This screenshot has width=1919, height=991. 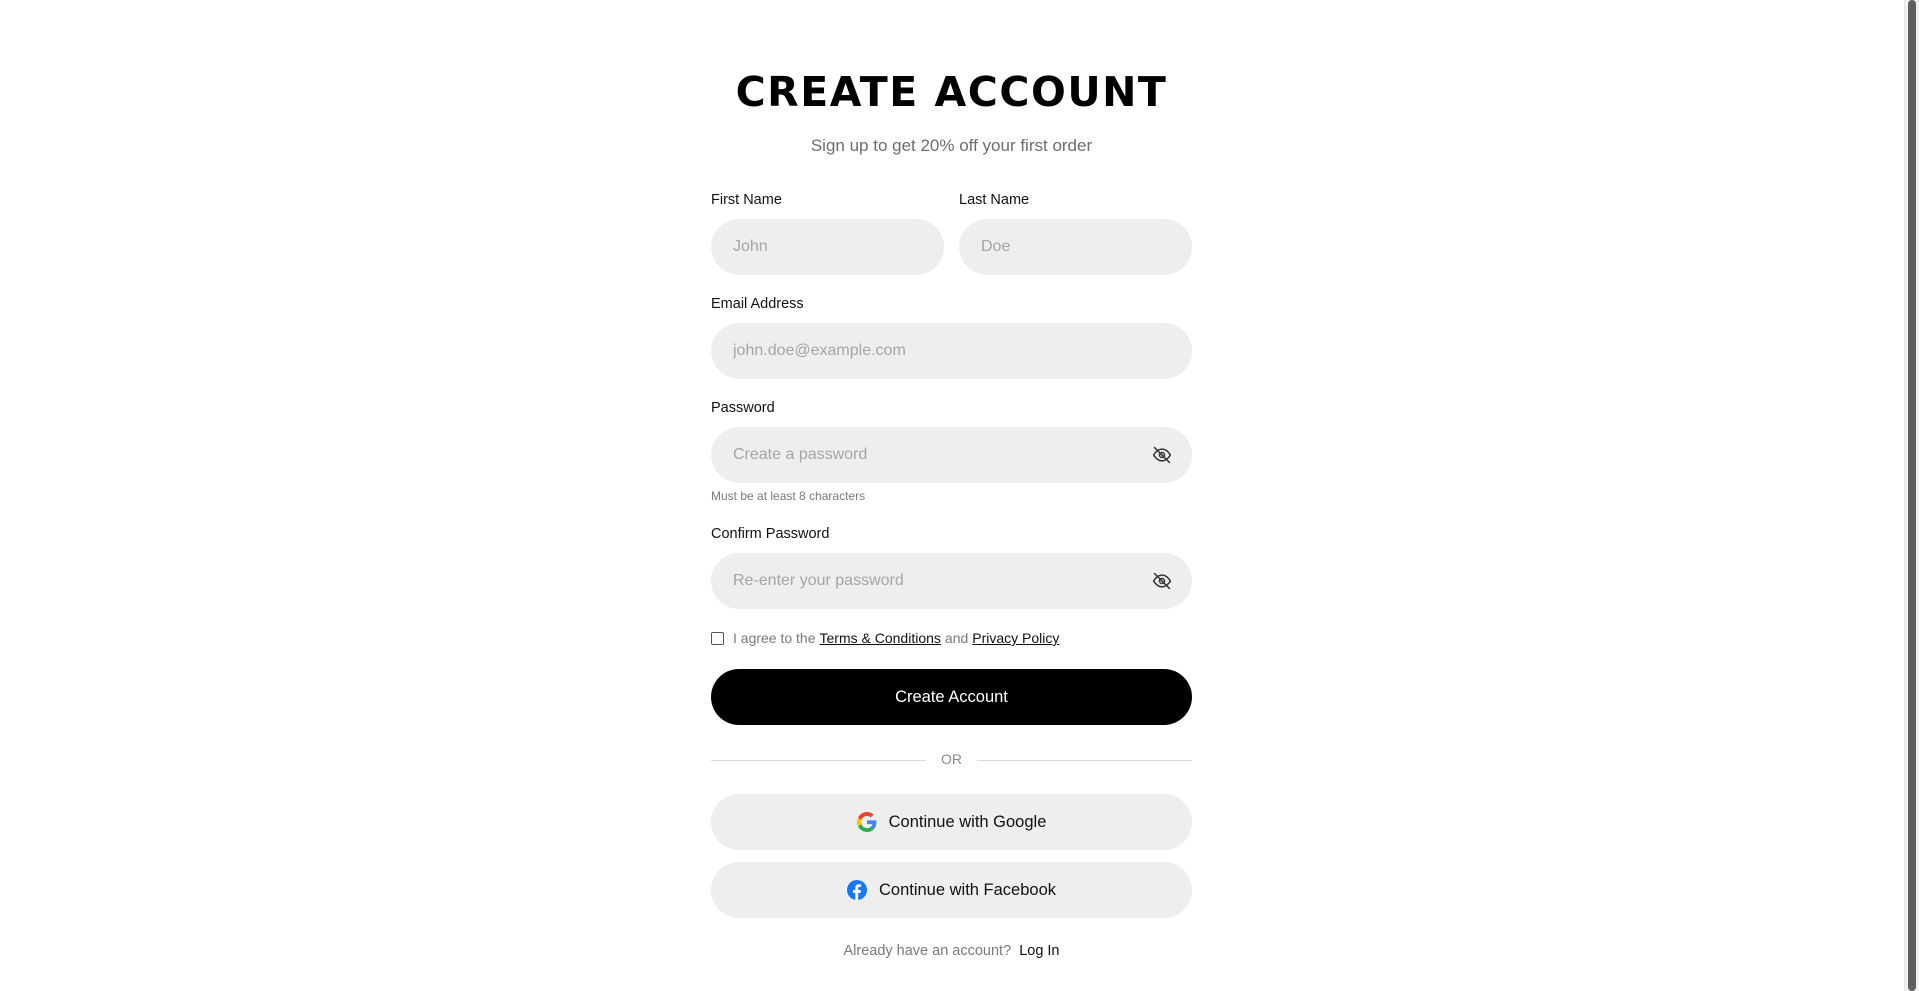 What do you see at coordinates (746, 200) in the screenshot?
I see `first-name-label: First Name` at bounding box center [746, 200].